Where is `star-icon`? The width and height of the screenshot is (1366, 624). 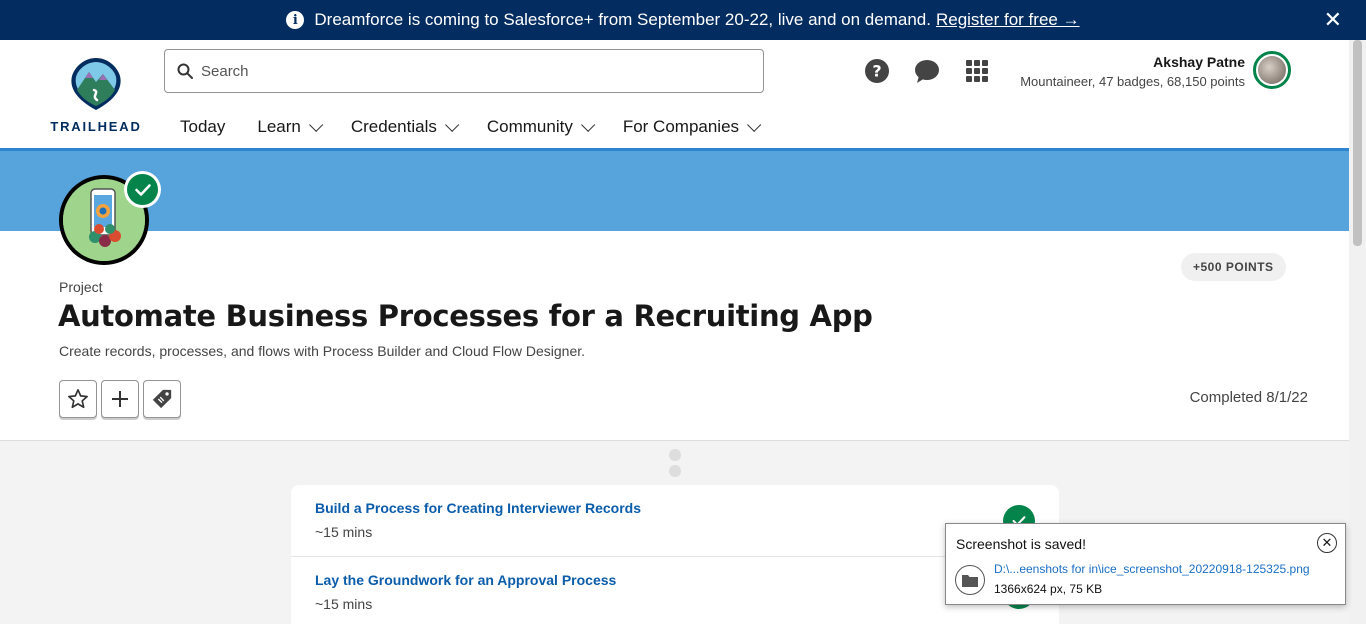
star-icon is located at coordinates (78, 399).